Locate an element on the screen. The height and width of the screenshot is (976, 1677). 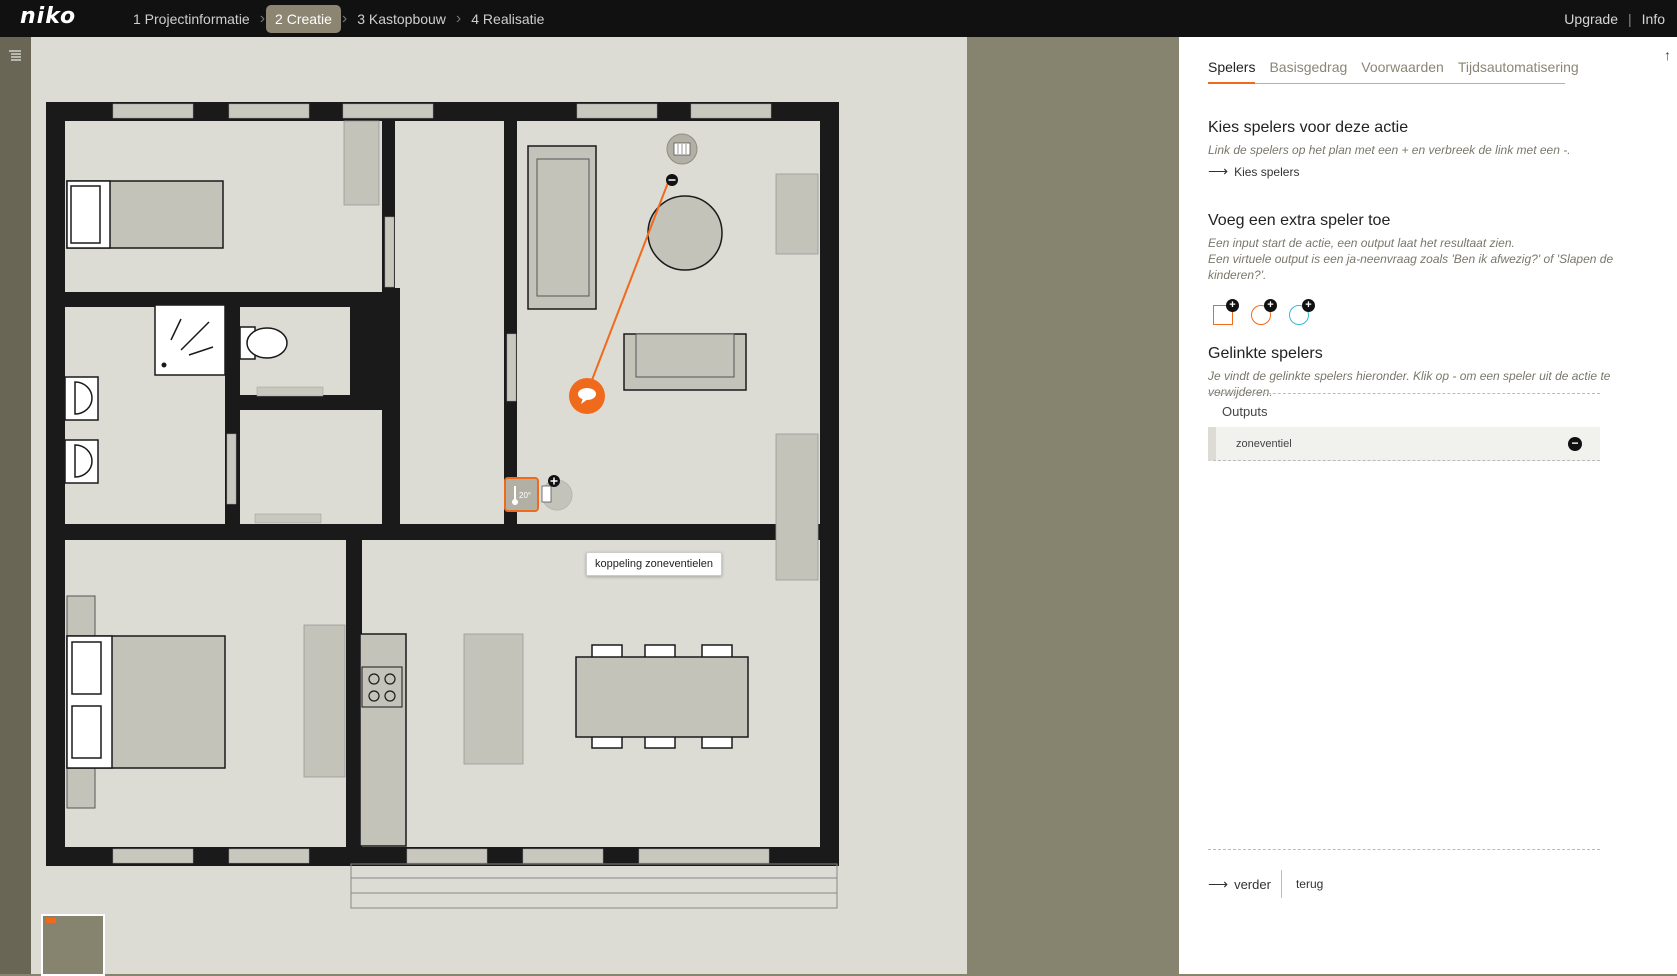
device-tooltip: koppeling zoneventielen is located at coordinates (654, 564).